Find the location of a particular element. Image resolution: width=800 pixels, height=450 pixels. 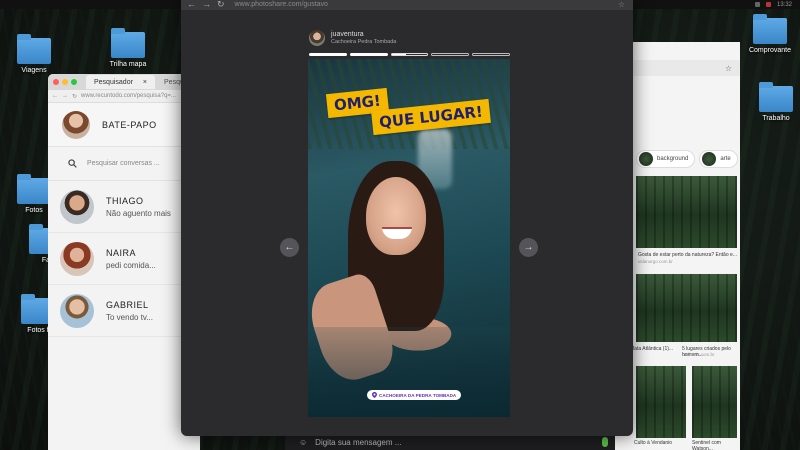

story-progress is located at coordinates (409, 54).